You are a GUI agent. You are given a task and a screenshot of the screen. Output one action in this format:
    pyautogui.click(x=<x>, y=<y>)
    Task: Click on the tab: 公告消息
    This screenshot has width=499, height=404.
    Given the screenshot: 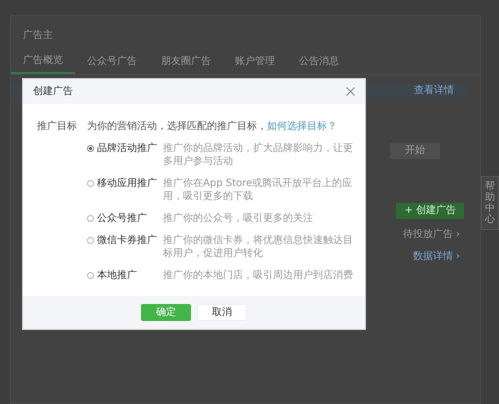 What is the action you would take?
    pyautogui.click(x=319, y=62)
    